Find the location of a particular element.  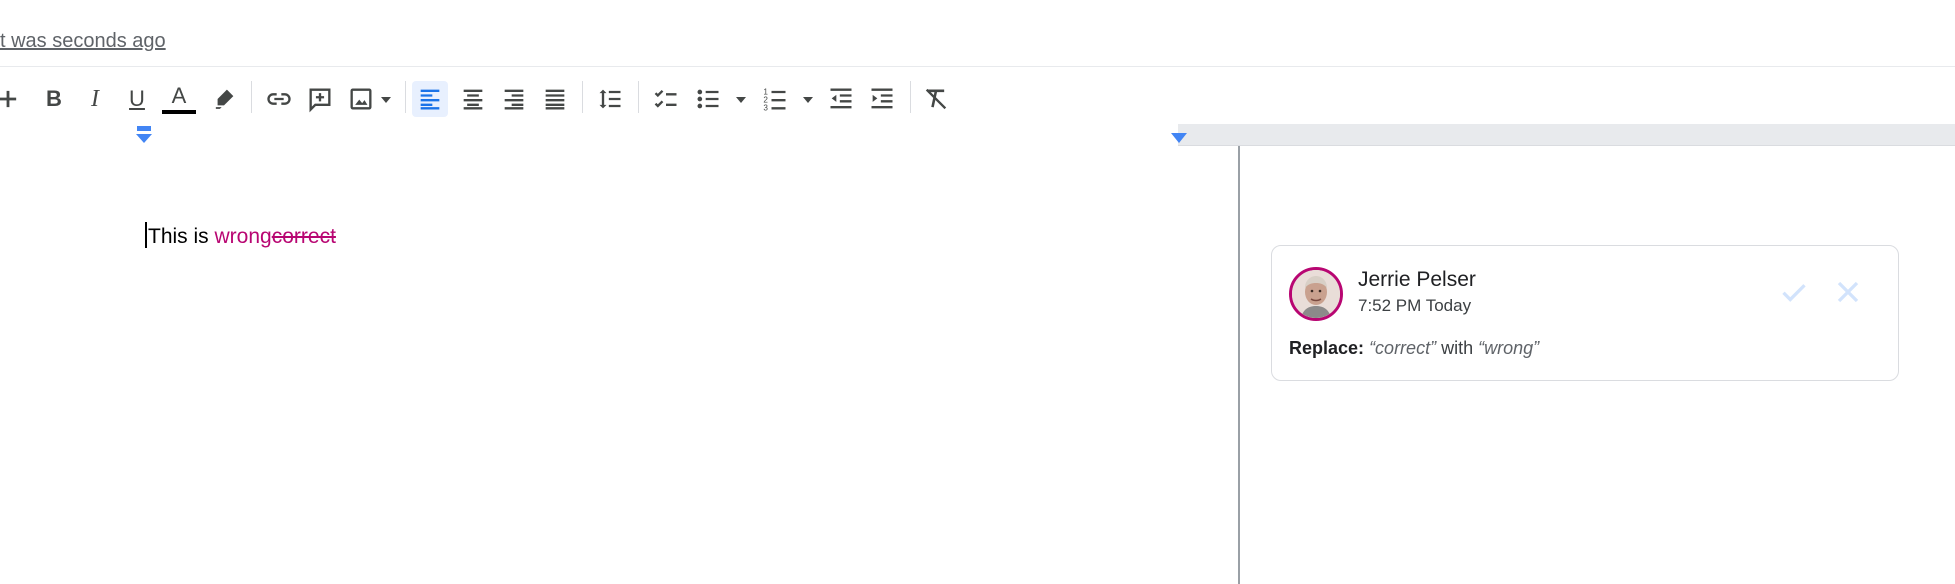

bold-button: B is located at coordinates (54, 99).